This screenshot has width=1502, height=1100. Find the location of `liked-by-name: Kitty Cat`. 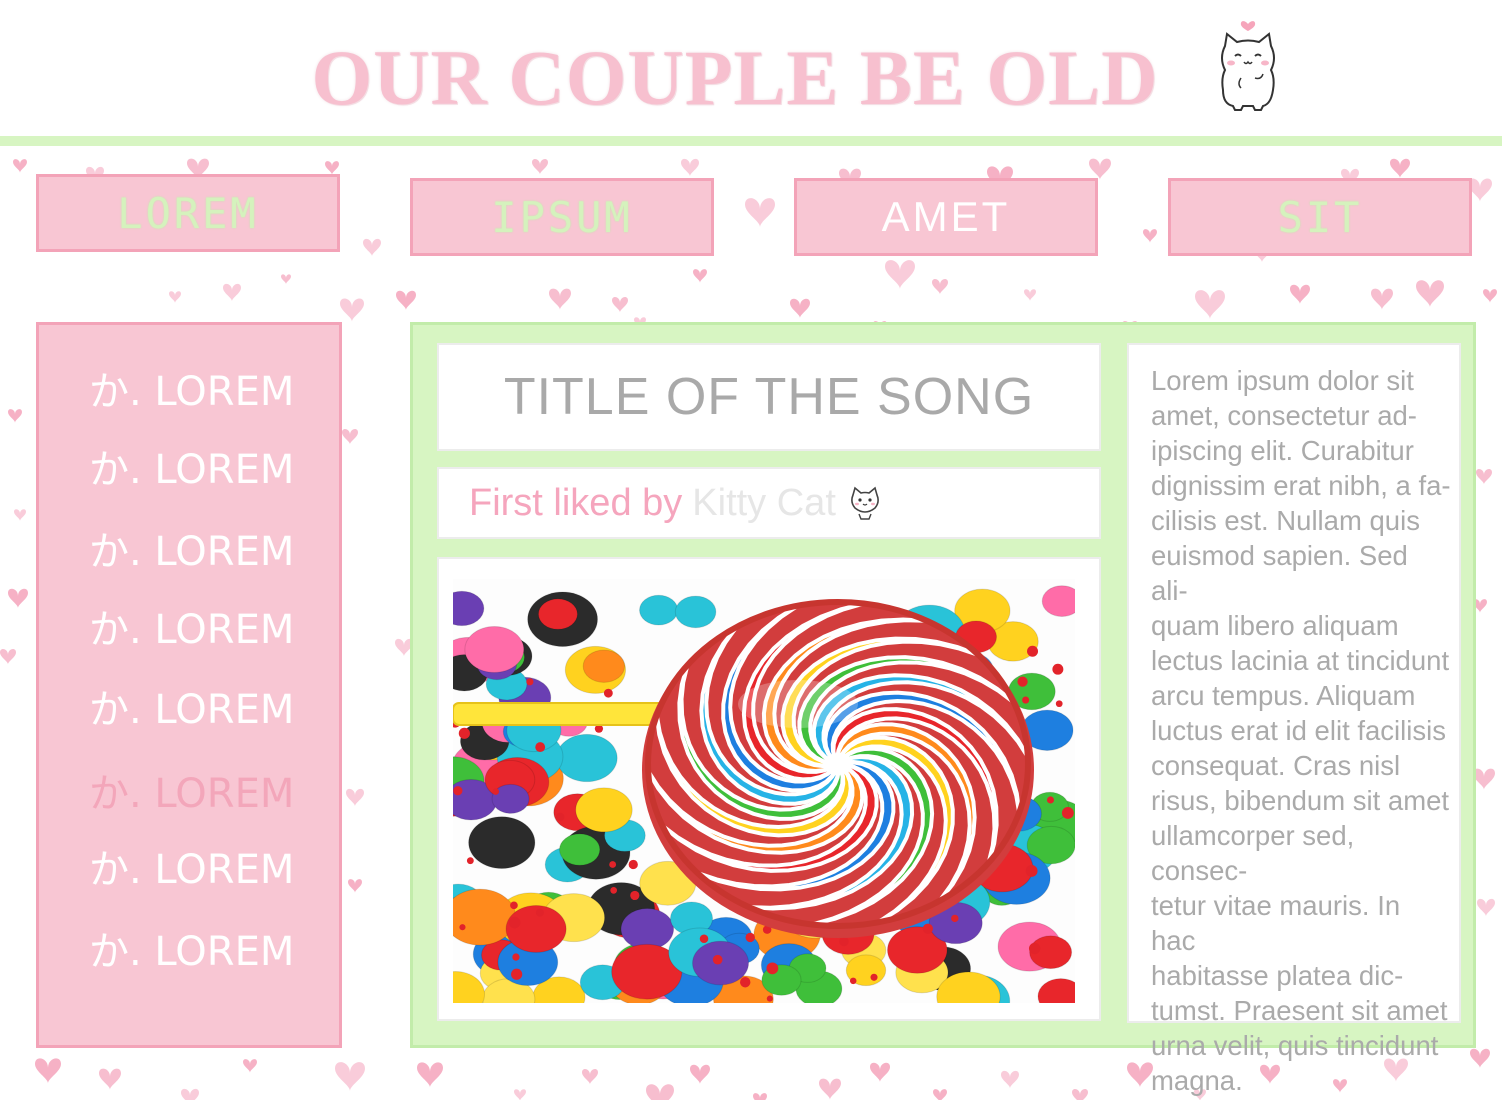

liked-by-name: Kitty Cat is located at coordinates (764, 503).